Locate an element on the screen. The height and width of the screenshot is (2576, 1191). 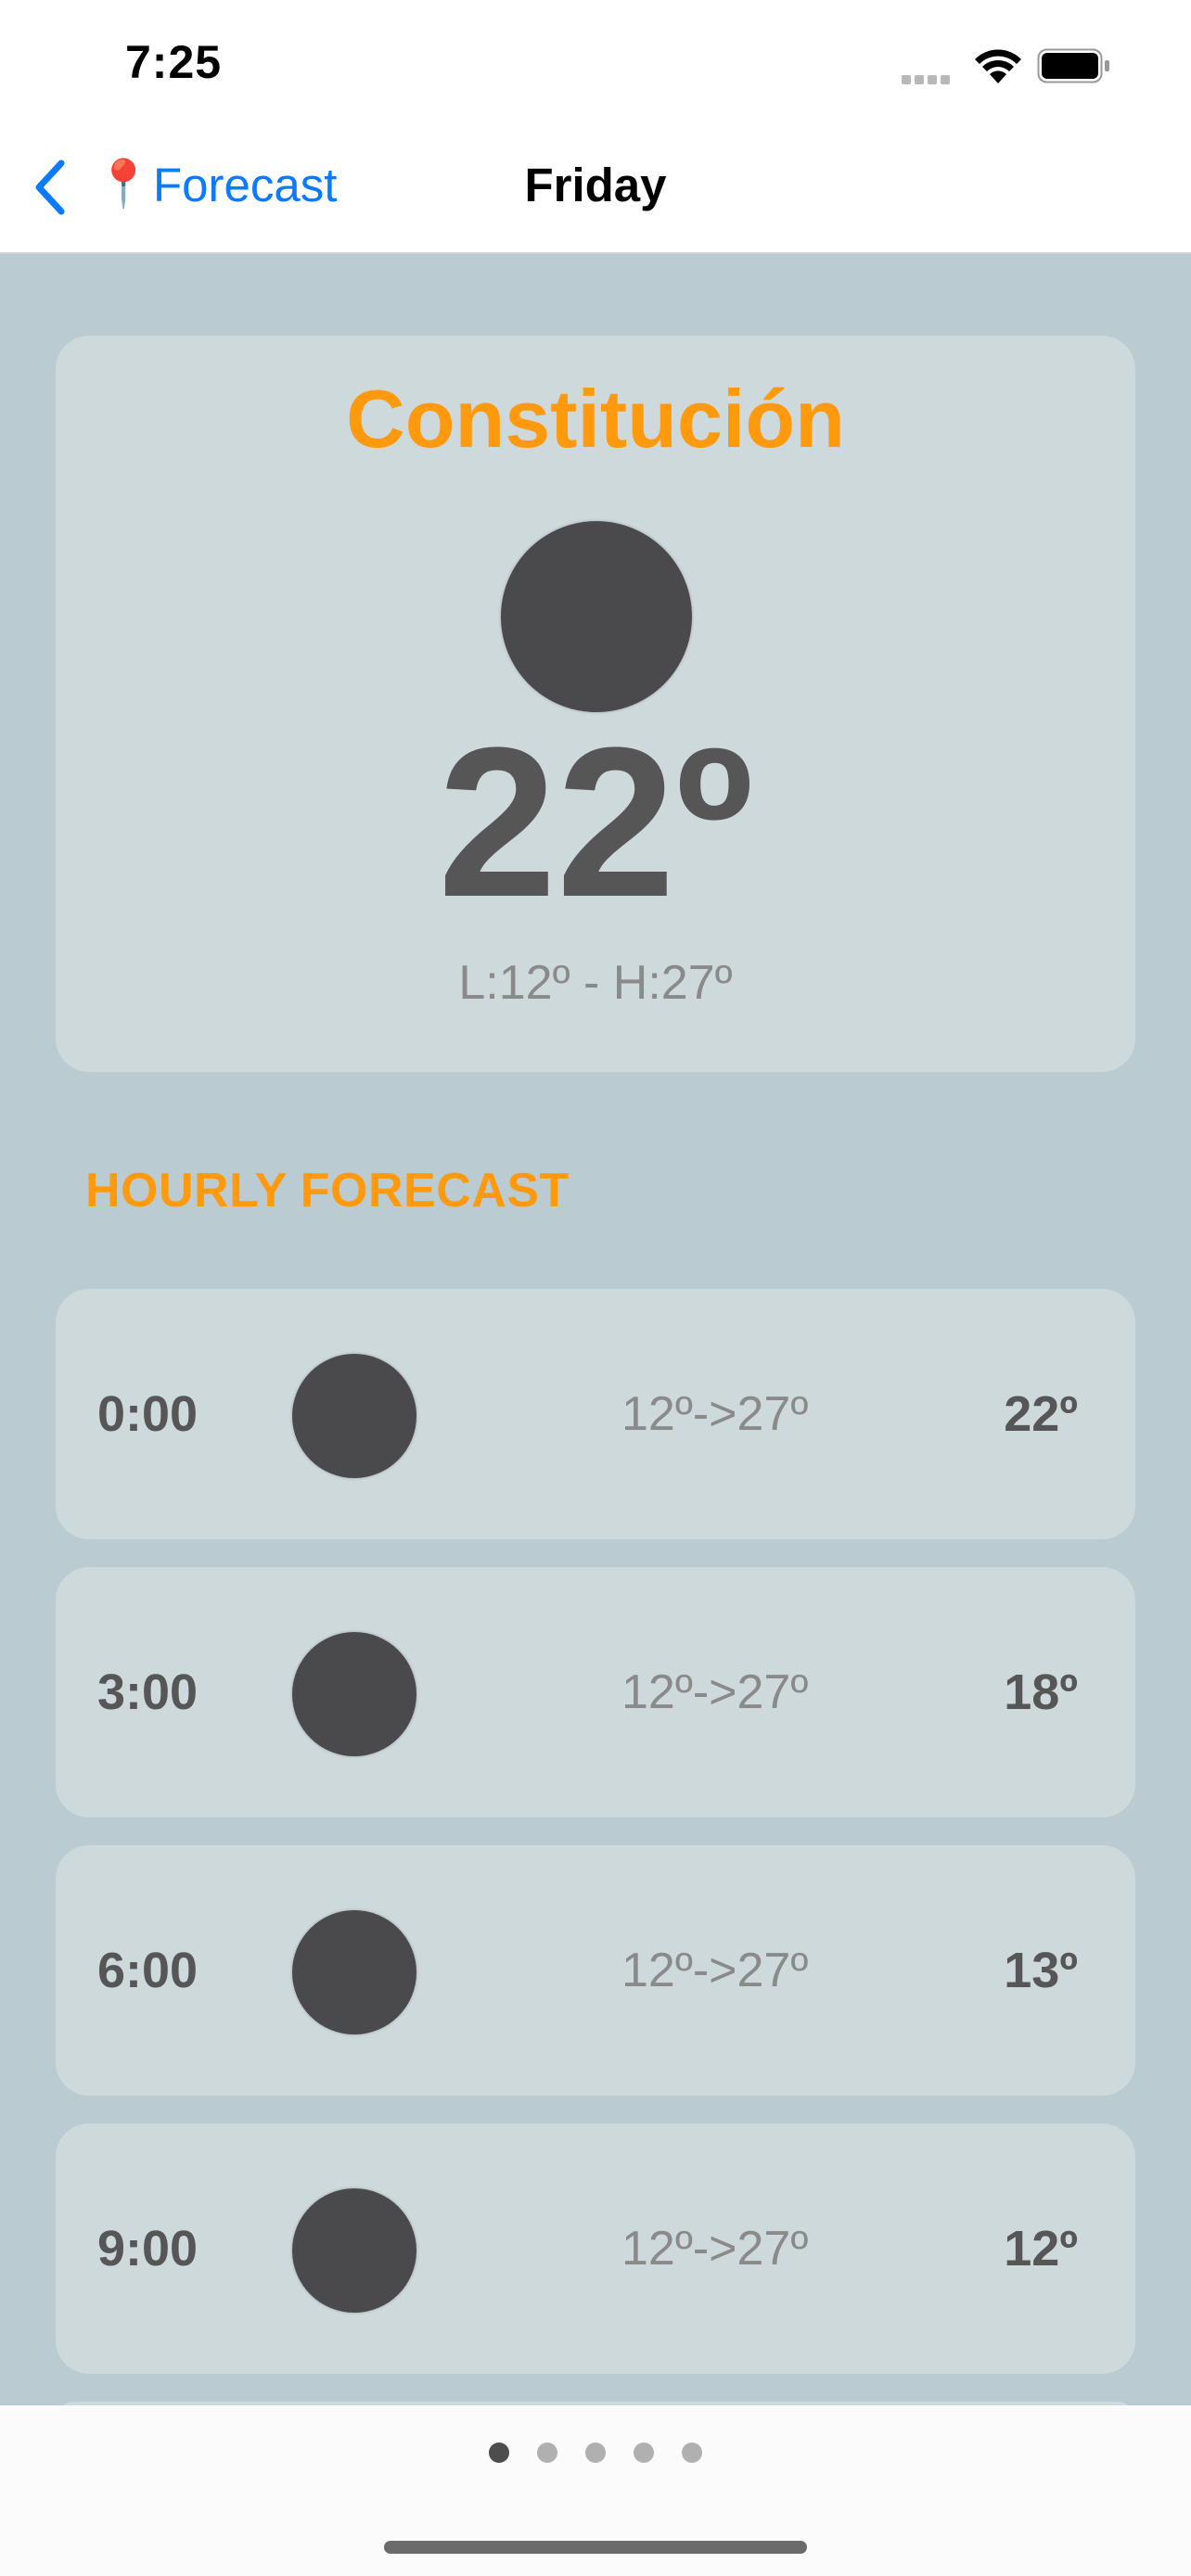
hour-label: 0:00 is located at coordinates (147, 1414).